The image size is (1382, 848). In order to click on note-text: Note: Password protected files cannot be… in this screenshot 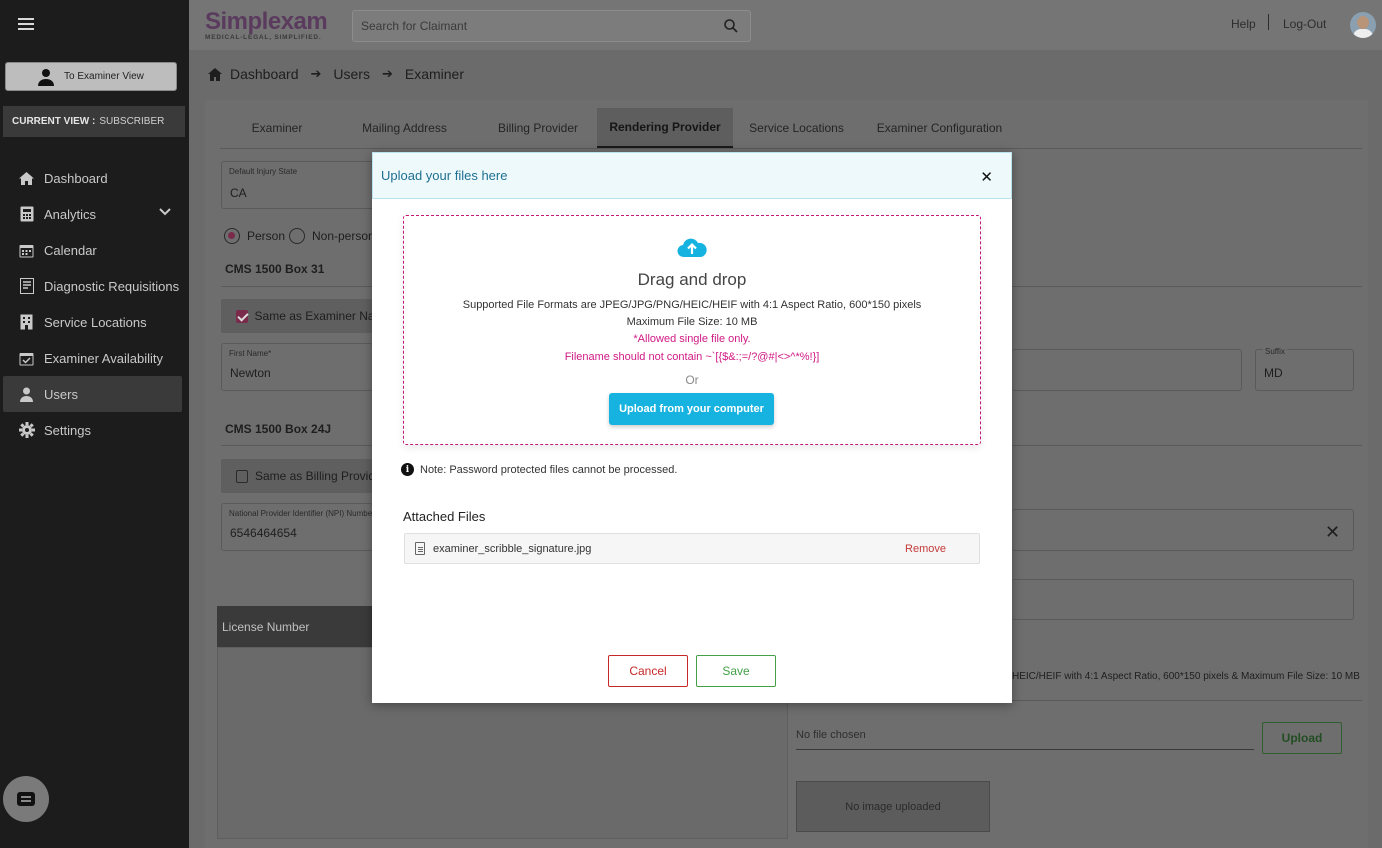, I will do `click(549, 469)`.